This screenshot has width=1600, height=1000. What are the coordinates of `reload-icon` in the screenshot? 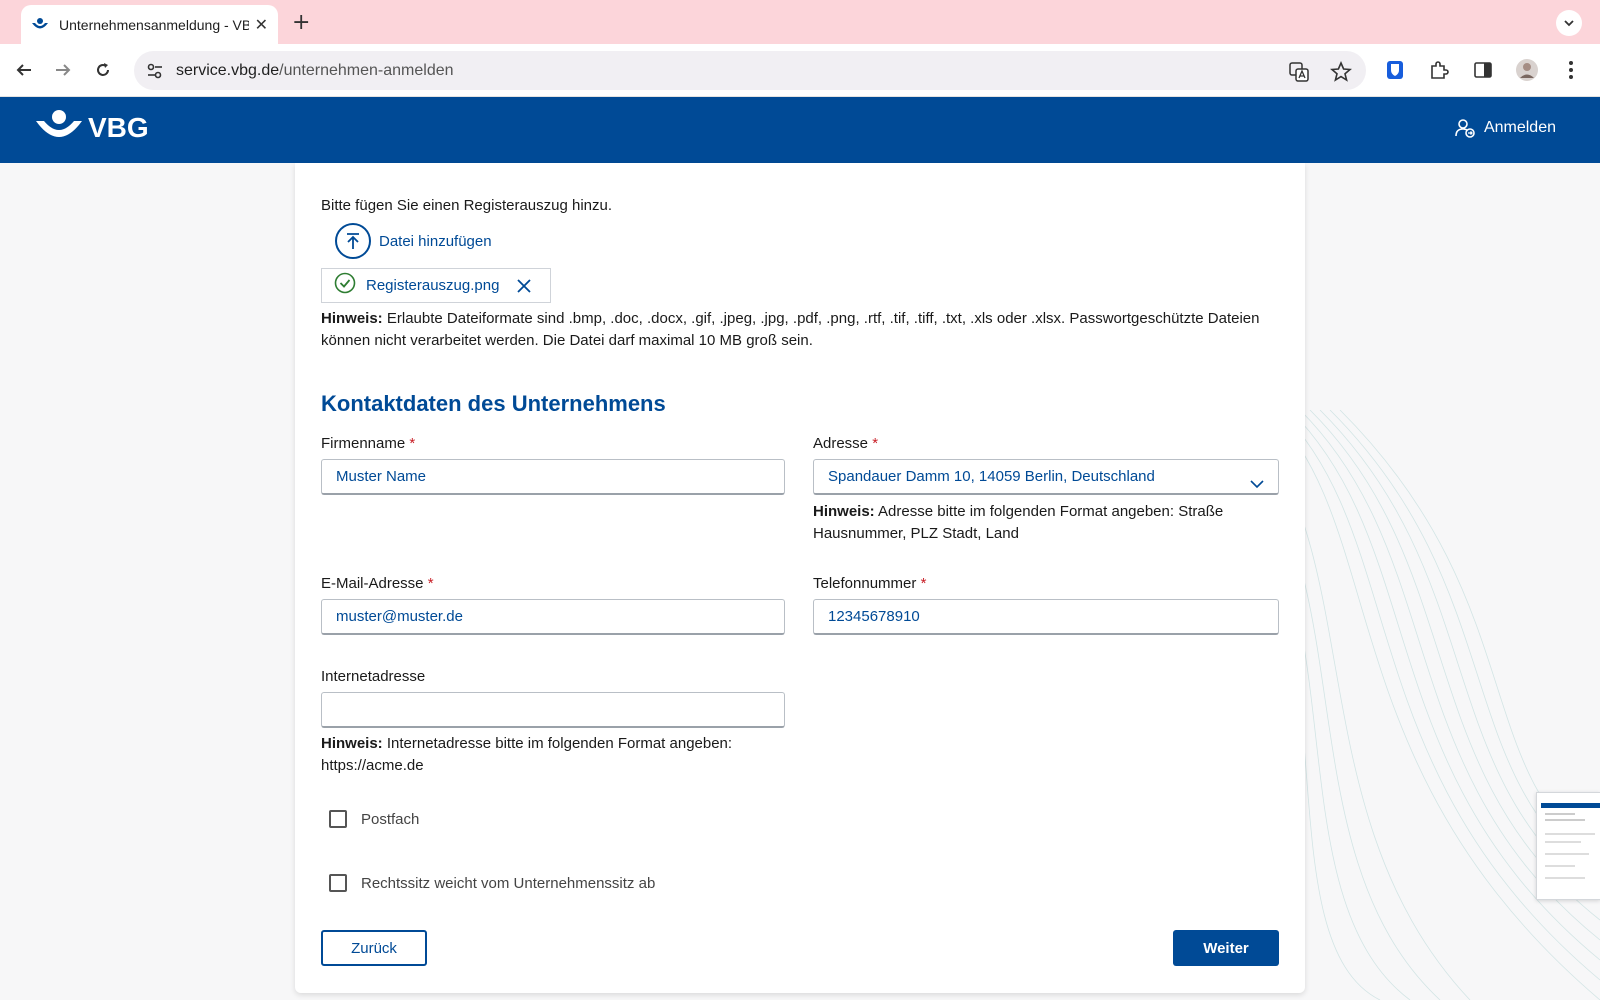 It's located at (103, 70).